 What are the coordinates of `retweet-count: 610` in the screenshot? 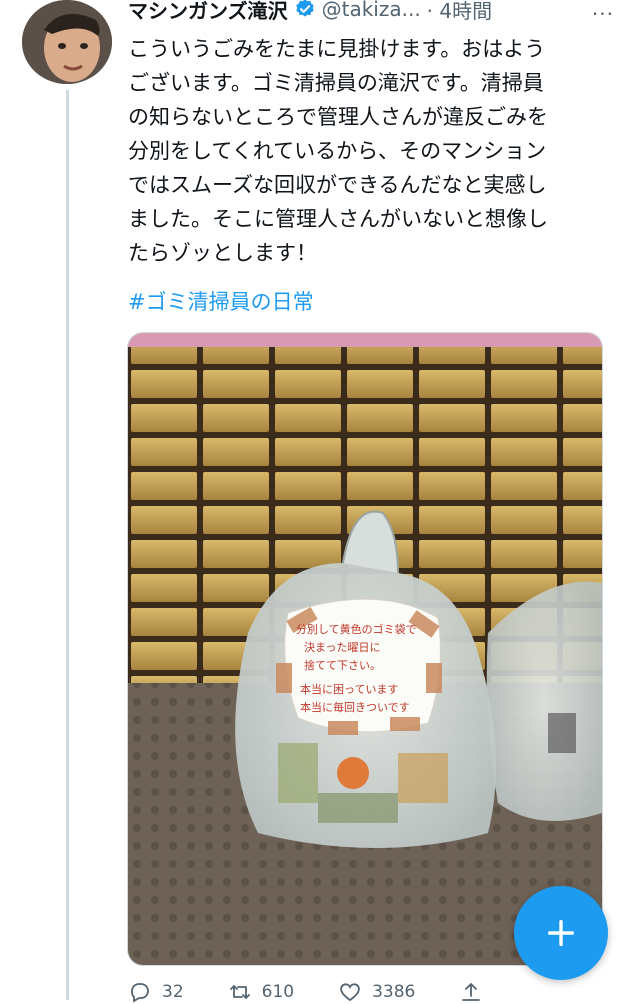 It's located at (278, 992).